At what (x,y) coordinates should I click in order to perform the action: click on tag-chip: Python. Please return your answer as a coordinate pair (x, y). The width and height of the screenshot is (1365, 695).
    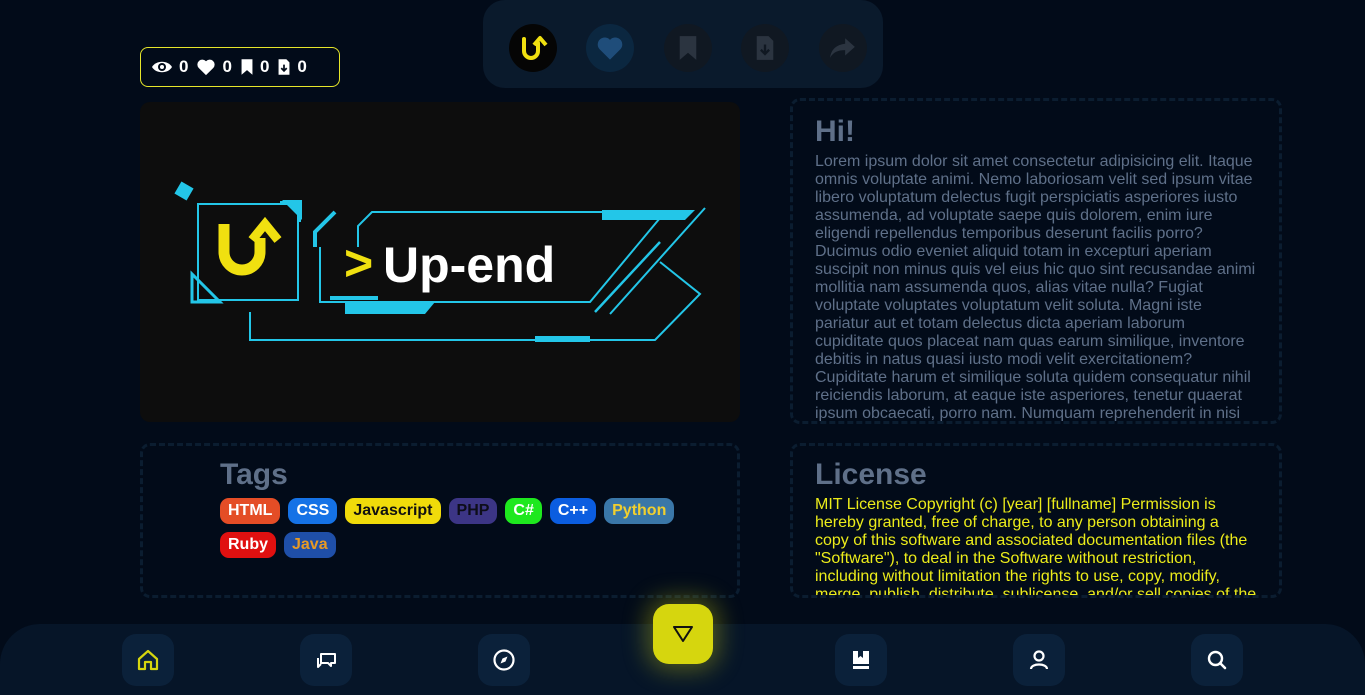
    Looking at the image, I should click on (639, 511).